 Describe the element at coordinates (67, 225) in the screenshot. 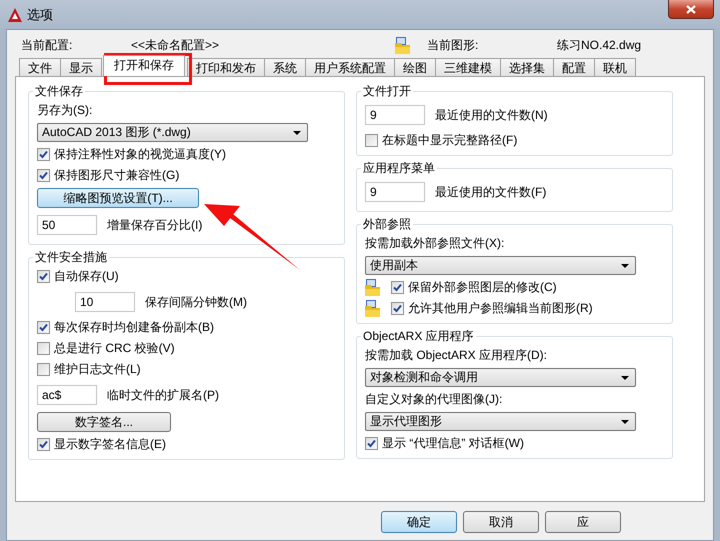

I see `input-field: 50` at that location.